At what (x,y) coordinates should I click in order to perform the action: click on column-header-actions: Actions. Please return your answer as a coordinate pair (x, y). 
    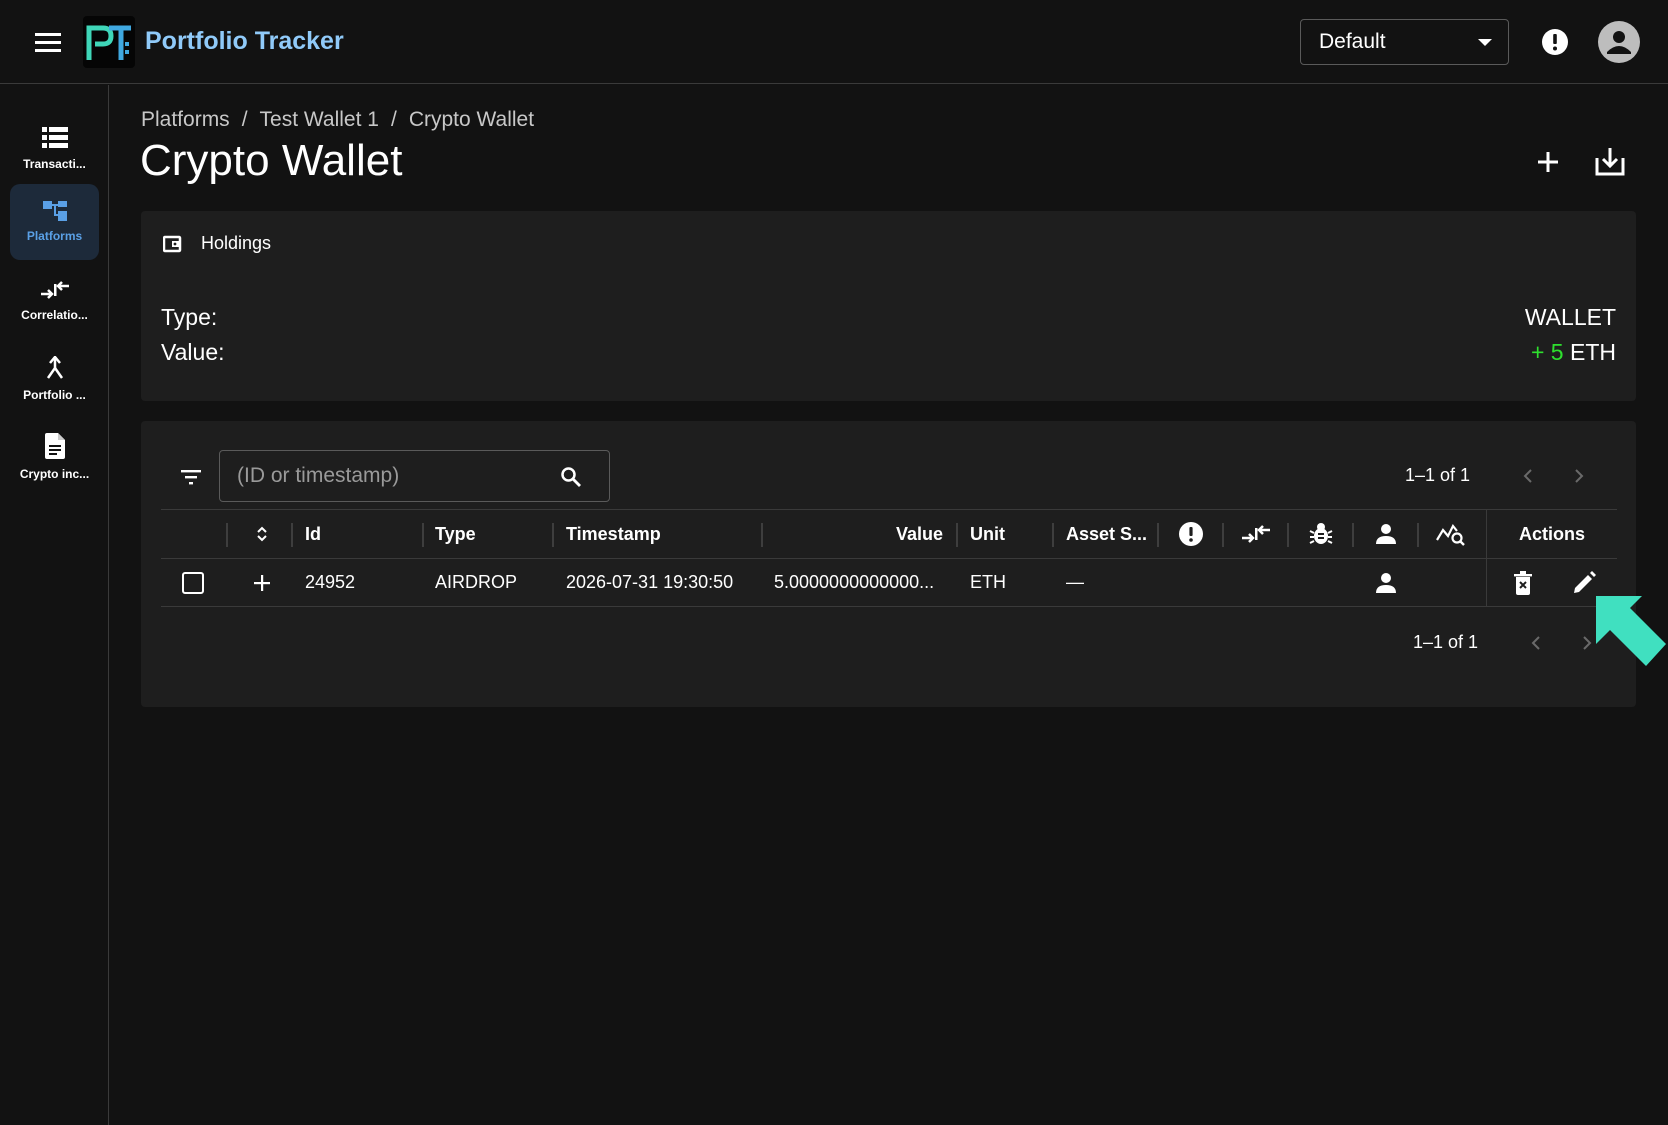
    Looking at the image, I should click on (1551, 533).